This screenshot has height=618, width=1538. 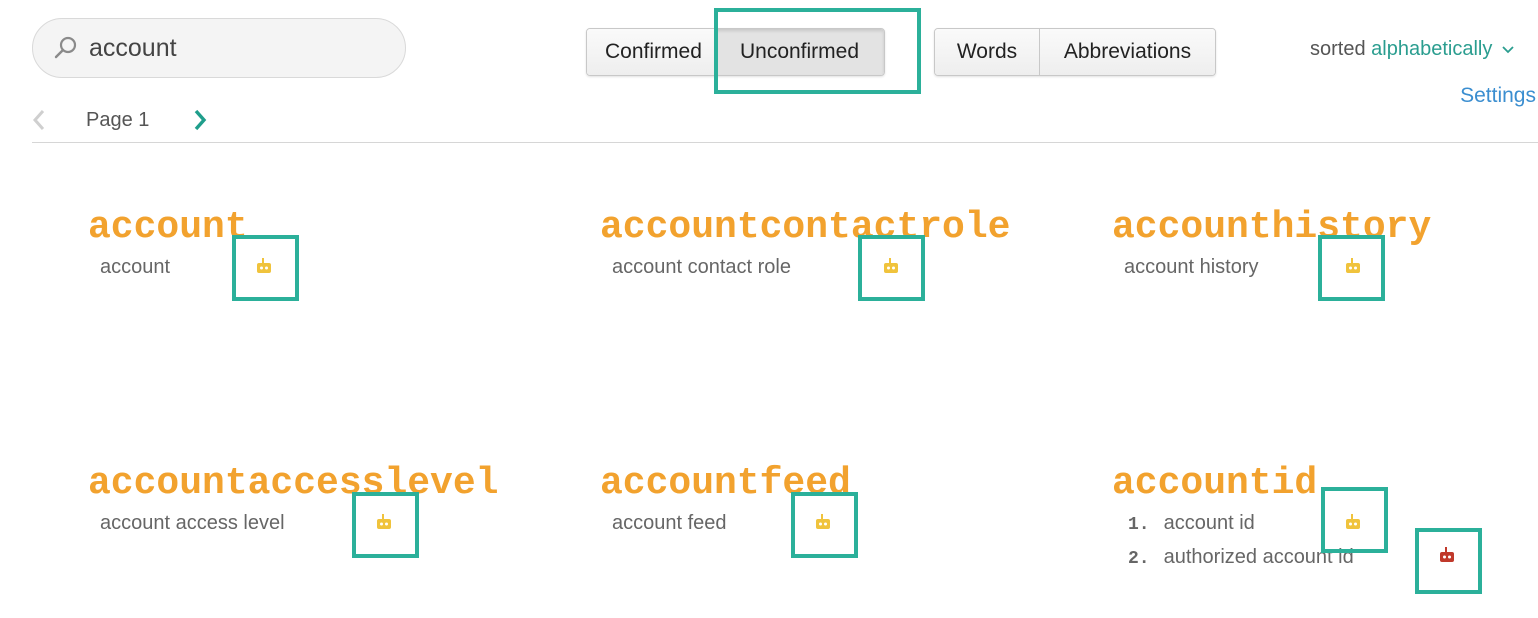 I want to click on entry-term: accountcontactrole, so click(x=805, y=228).